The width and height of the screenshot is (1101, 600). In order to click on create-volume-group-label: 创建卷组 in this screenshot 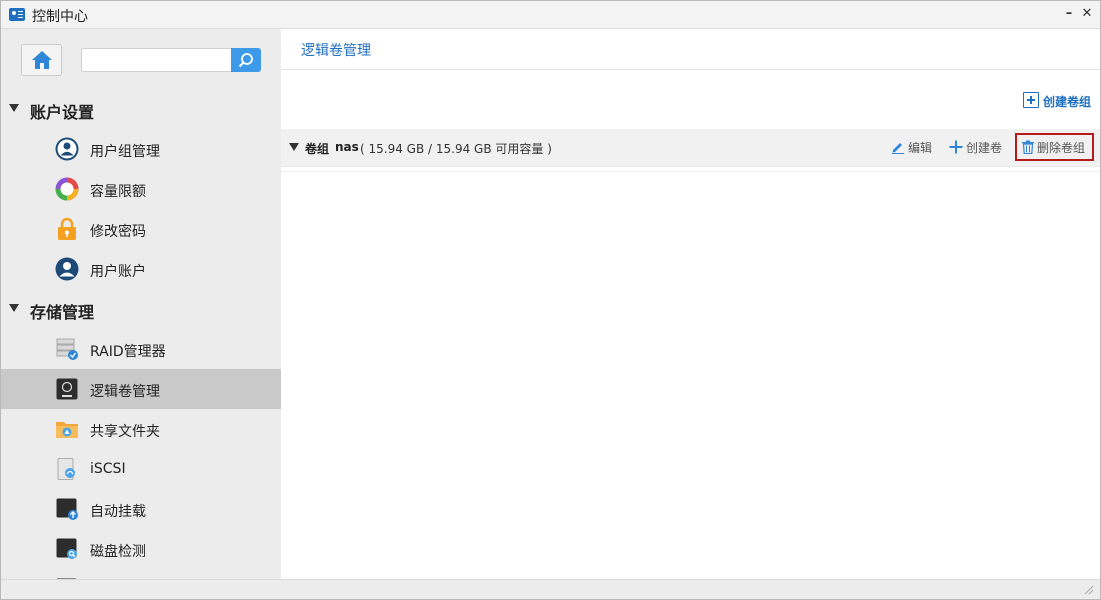, I will do `click(1067, 102)`.